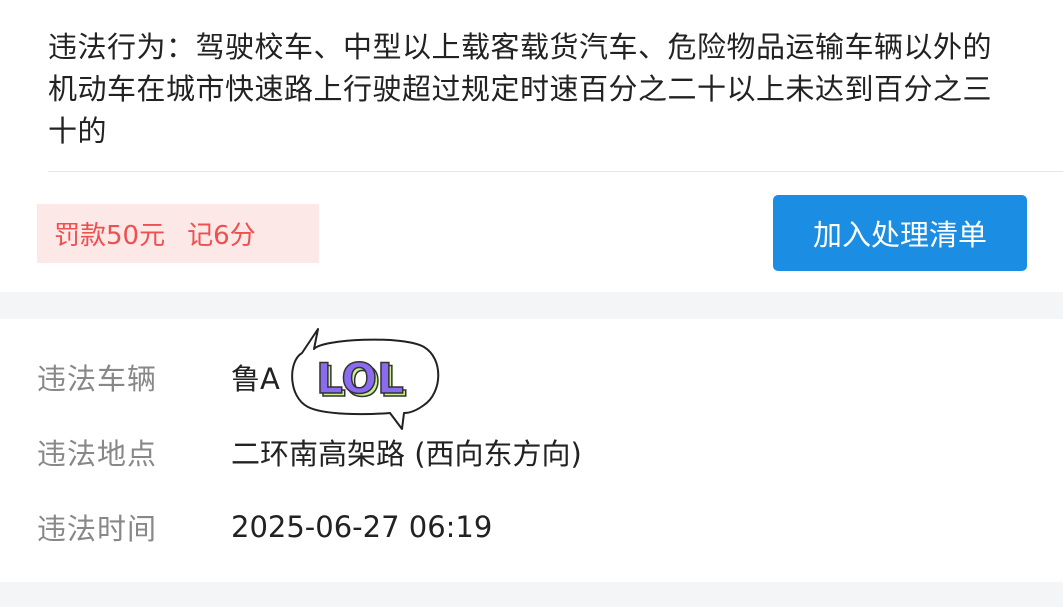 The image size is (1063, 607). Describe the element at coordinates (555, 171) in the screenshot. I see `divider` at that location.